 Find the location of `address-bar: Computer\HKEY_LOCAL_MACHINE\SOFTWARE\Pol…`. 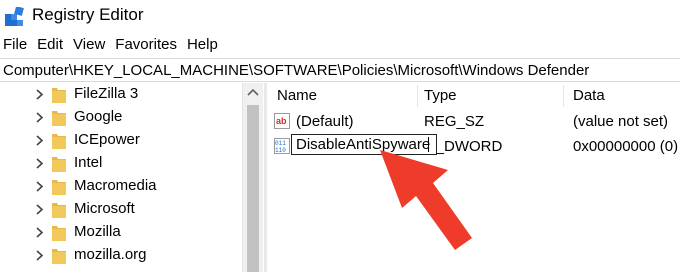

address-bar: Computer\HKEY_LOCAL_MACHINE\SOFTWARE\Pol… is located at coordinates (340, 70).